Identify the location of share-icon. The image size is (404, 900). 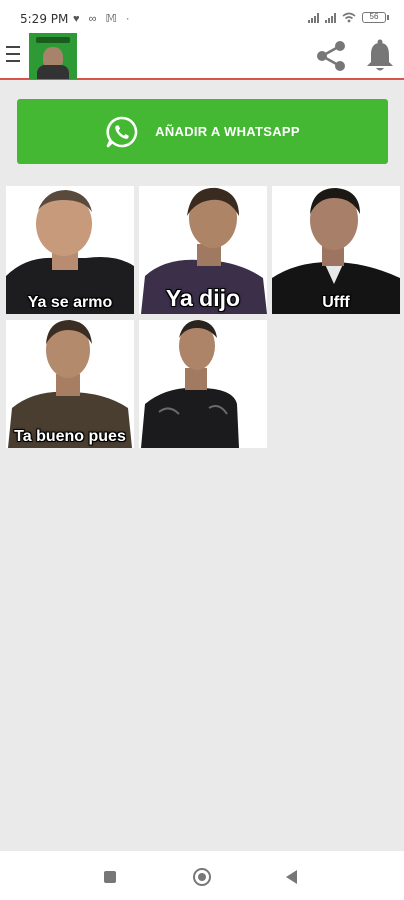
(331, 56).